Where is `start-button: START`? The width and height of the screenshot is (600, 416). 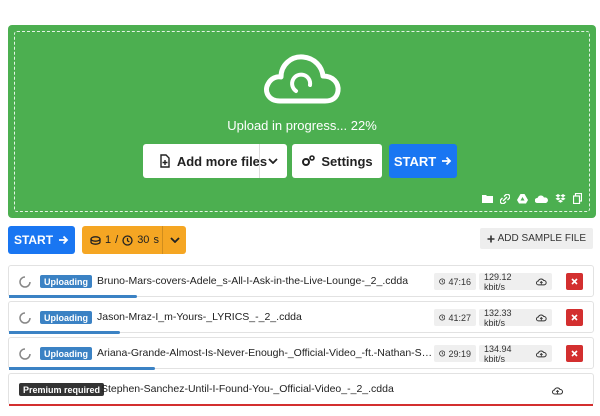 start-button: START is located at coordinates (41, 240).